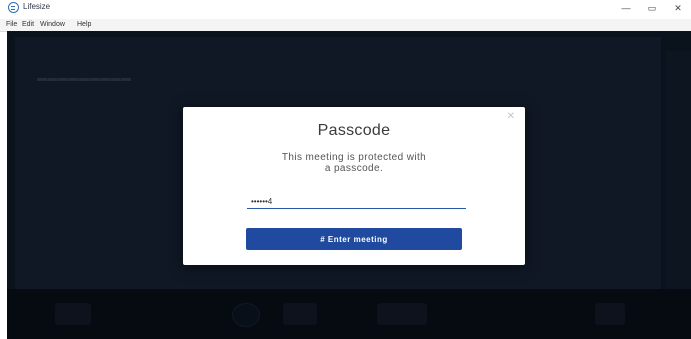 This screenshot has width=691, height=339. Describe the element at coordinates (52, 25) in the screenshot. I see `menu-window: Window` at that location.